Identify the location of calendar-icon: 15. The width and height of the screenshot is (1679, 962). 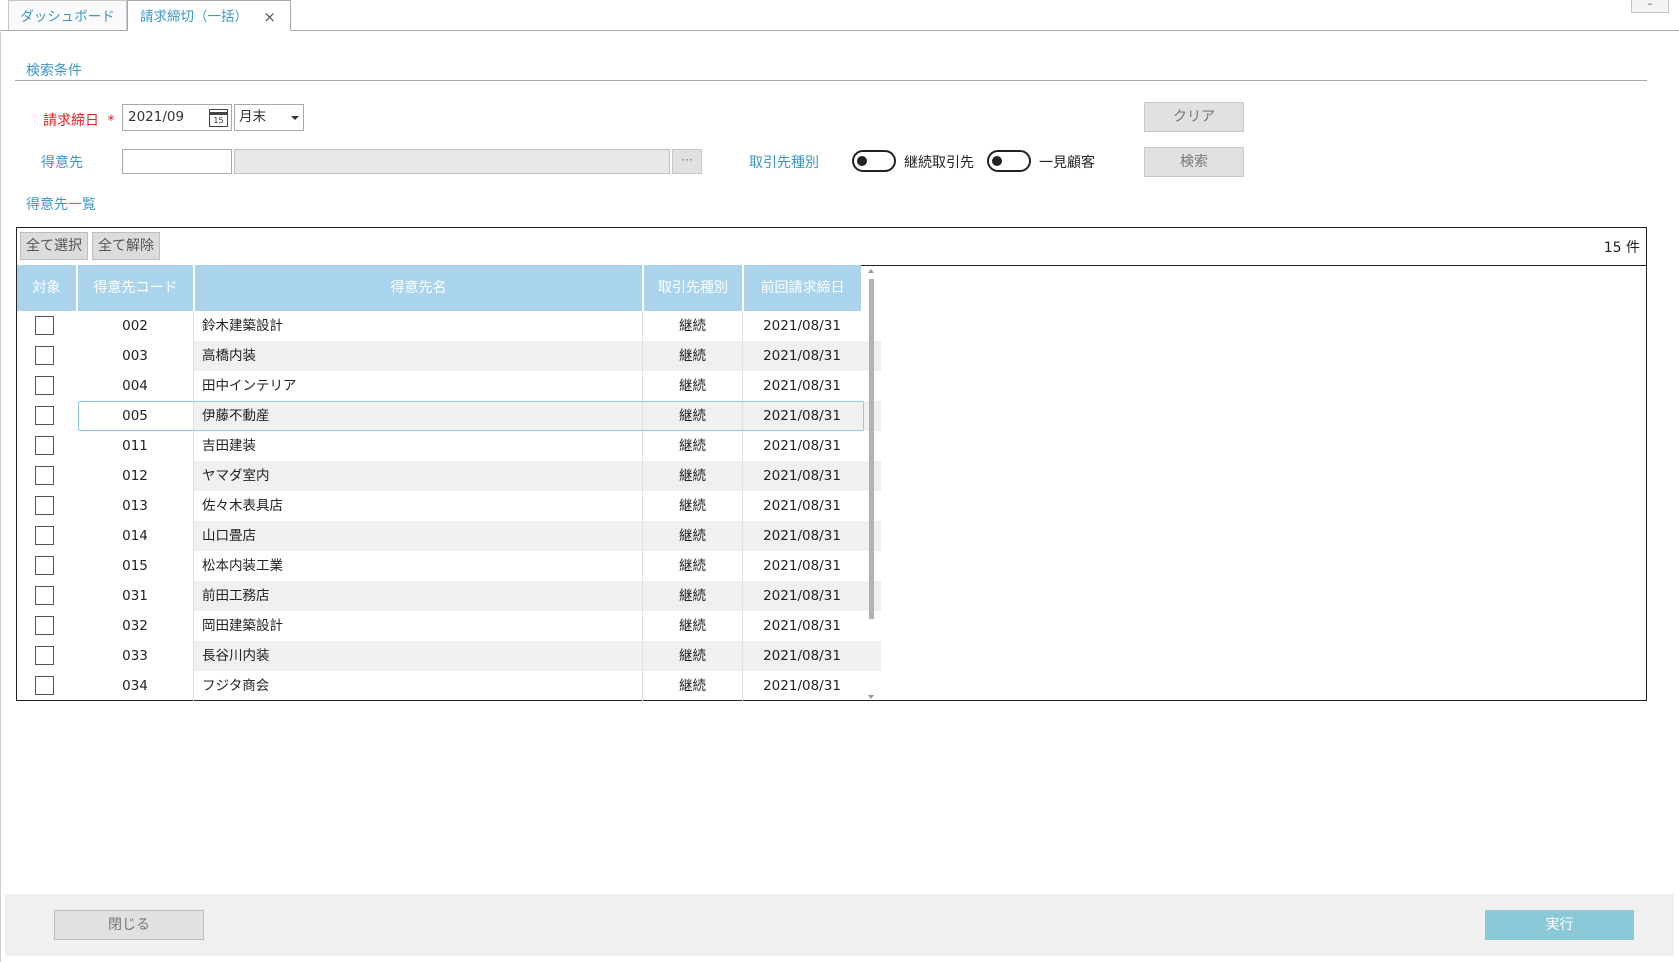
(218, 118).